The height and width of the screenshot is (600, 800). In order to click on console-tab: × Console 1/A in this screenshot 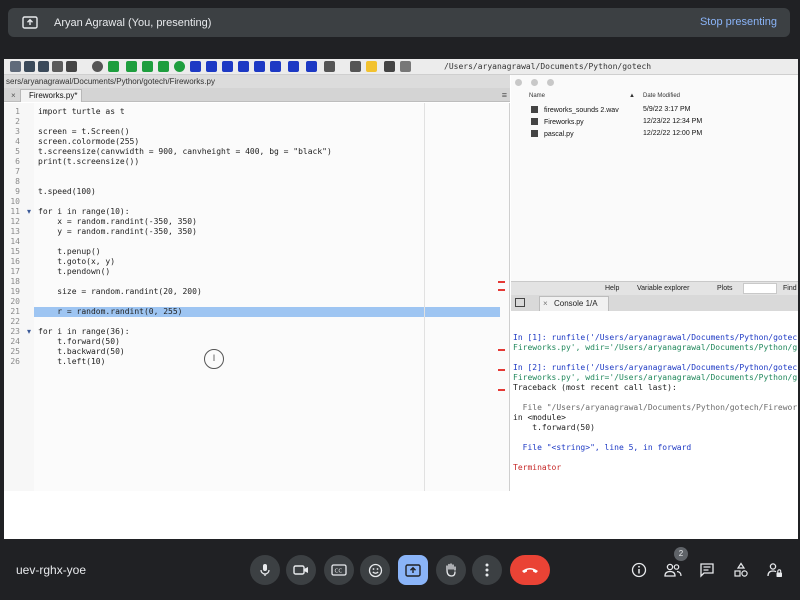, I will do `click(574, 303)`.